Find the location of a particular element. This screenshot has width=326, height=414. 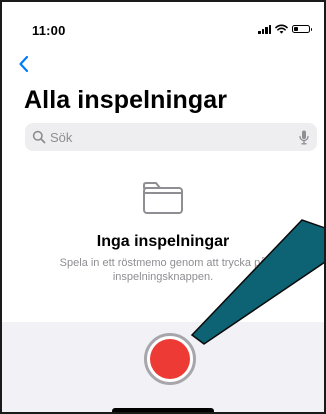

chevron-left-icon is located at coordinates (24, 64).